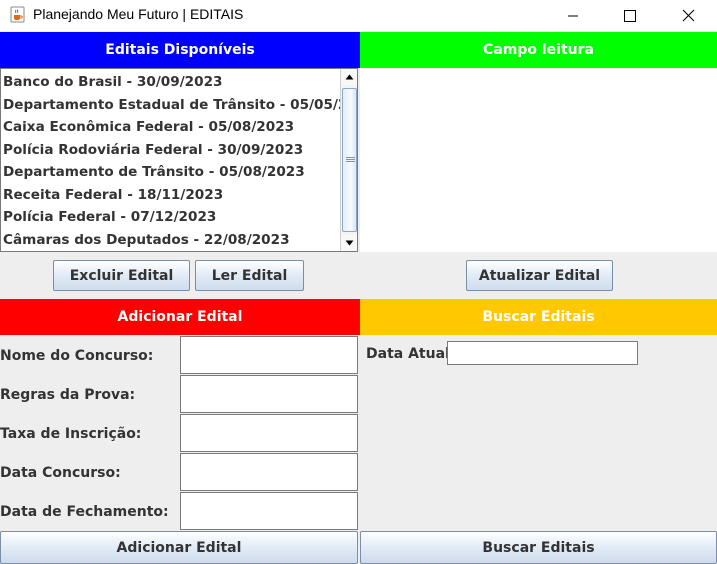  What do you see at coordinates (269, 433) in the screenshot?
I see `taxa-inscricao-input` at bounding box center [269, 433].